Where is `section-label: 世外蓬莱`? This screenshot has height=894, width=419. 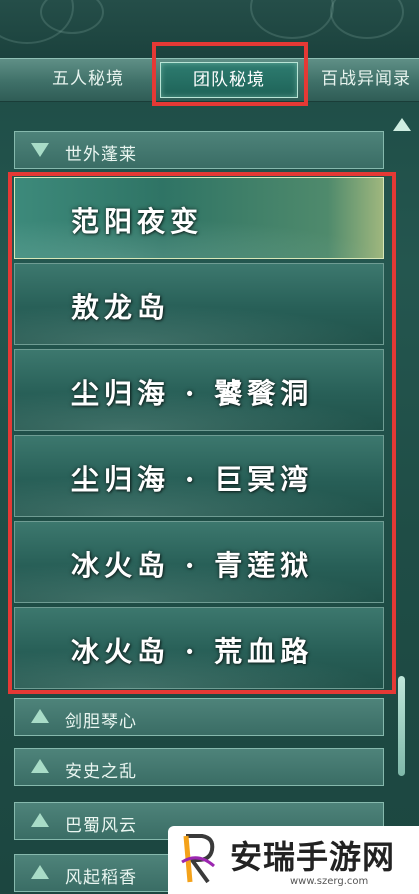 section-label: 世外蓬莱 is located at coordinates (101, 155).